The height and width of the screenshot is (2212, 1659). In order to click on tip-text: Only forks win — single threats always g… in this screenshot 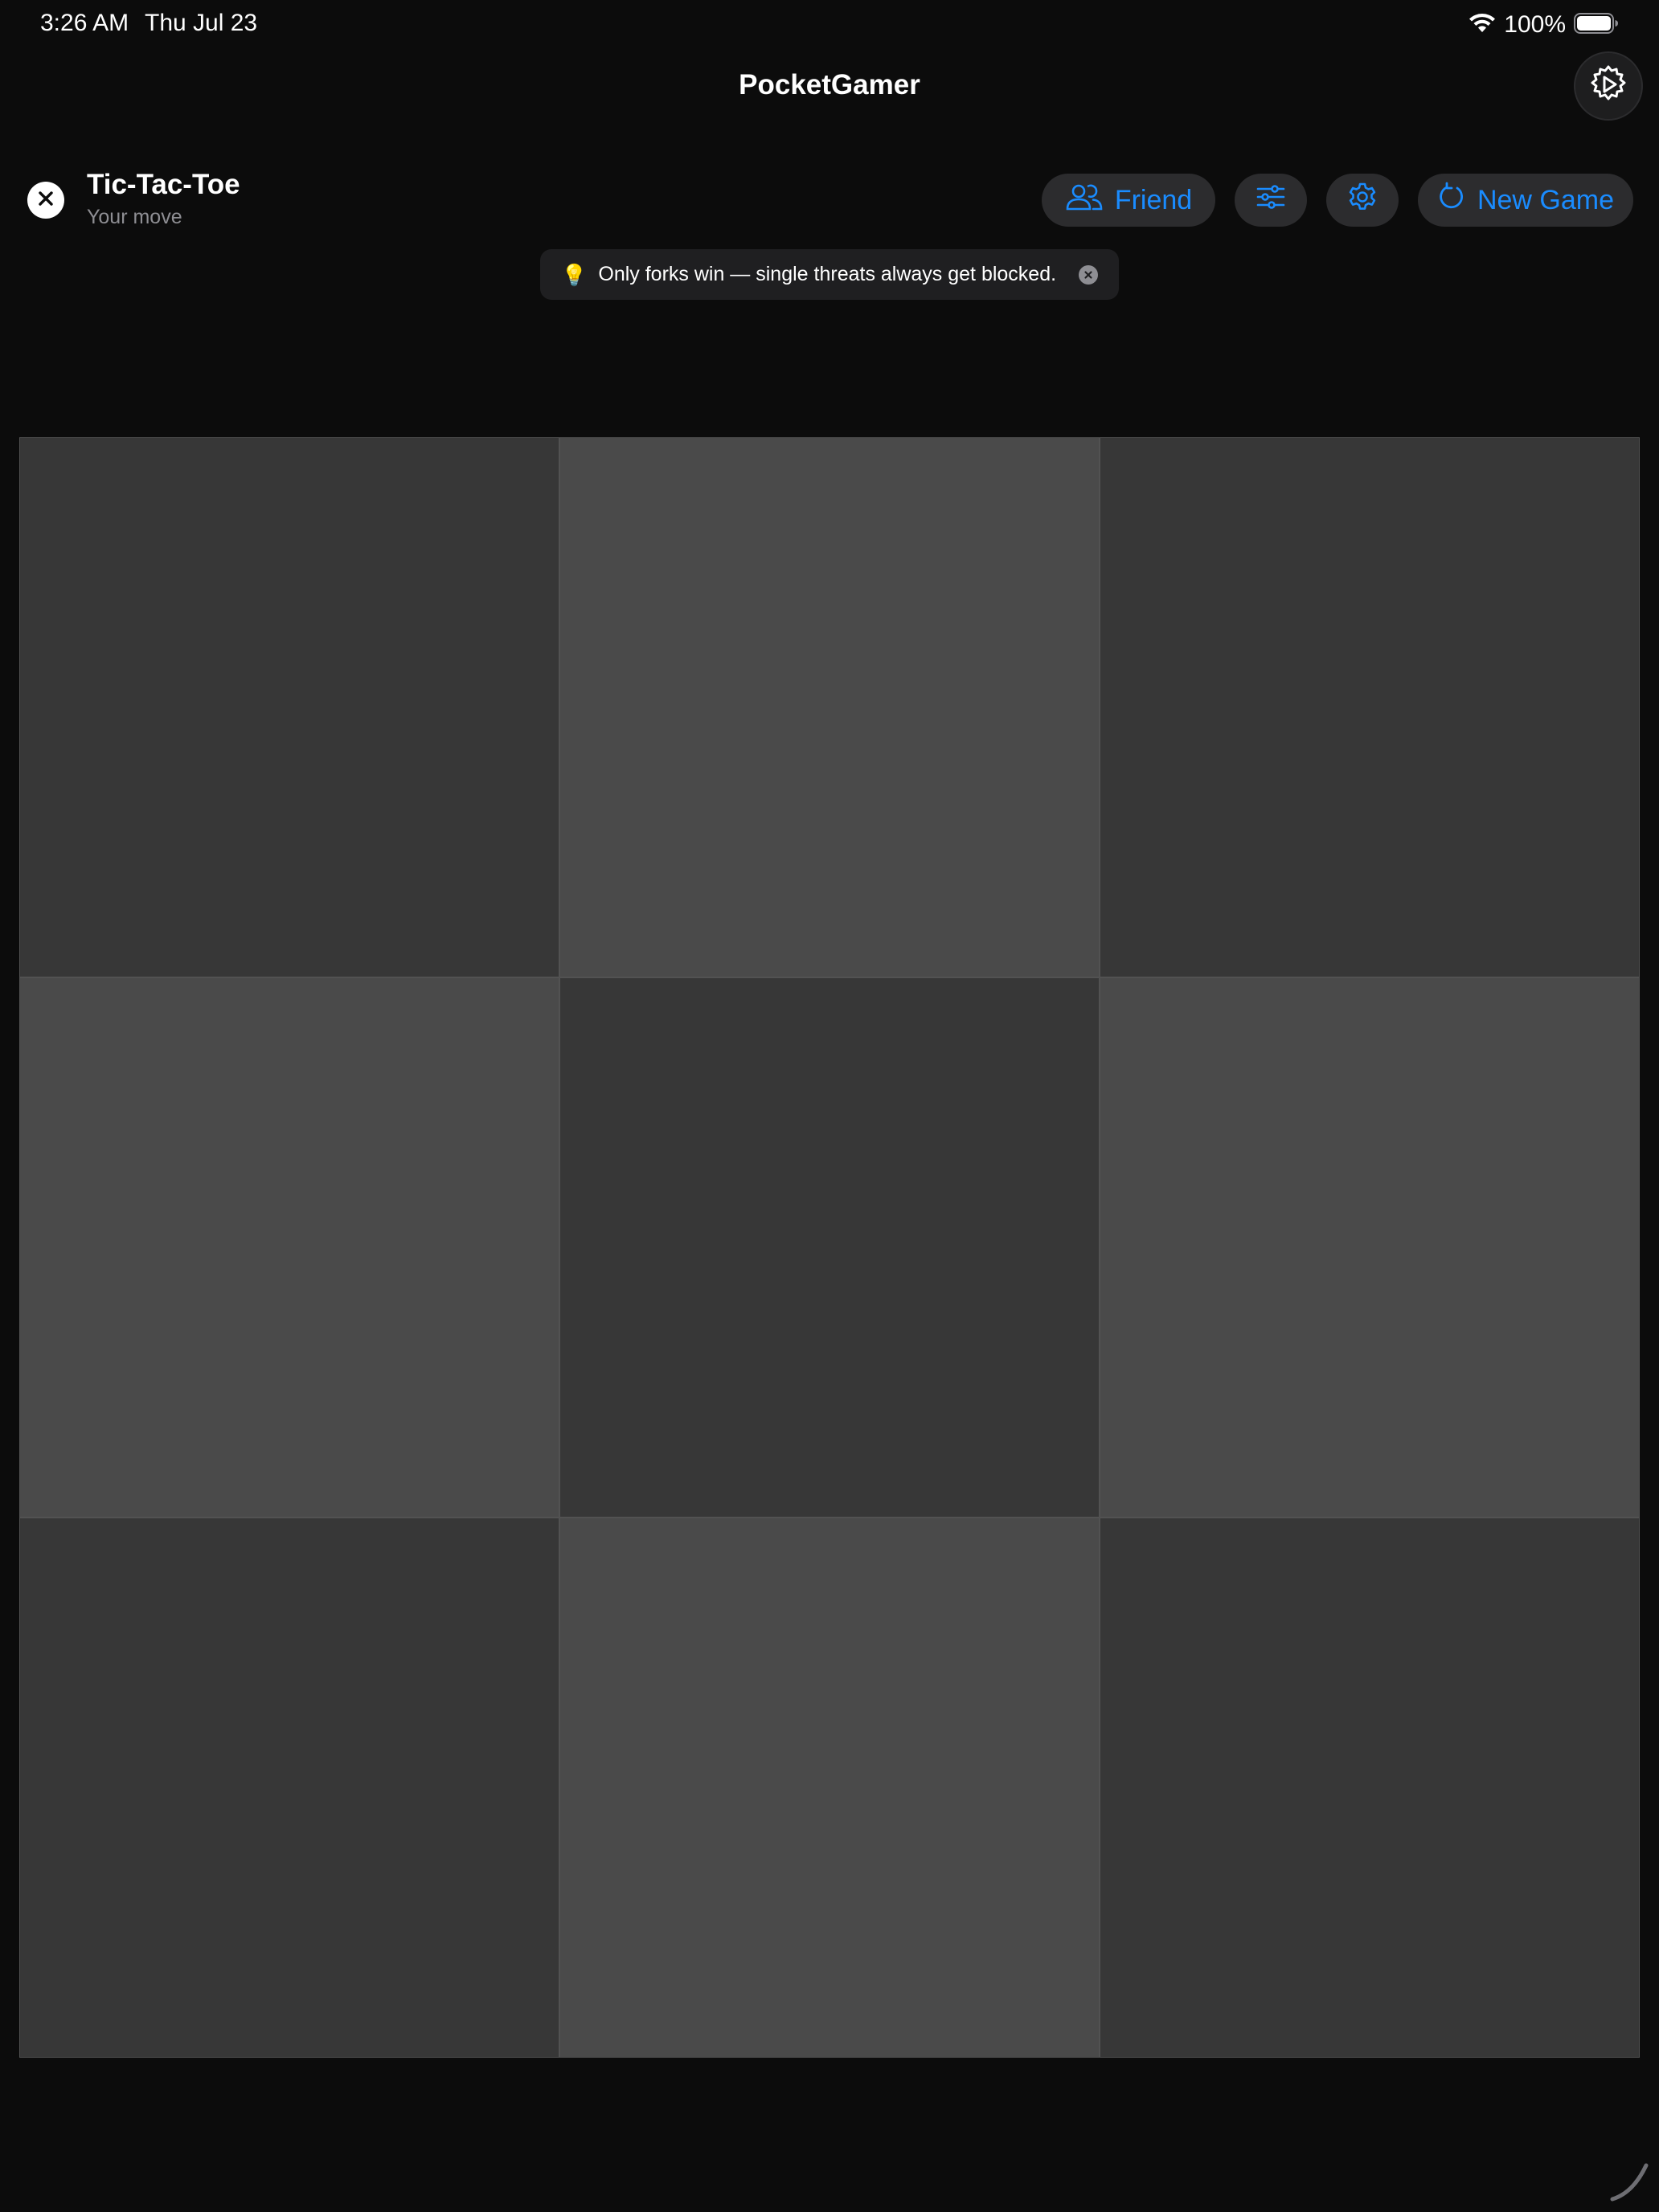, I will do `click(827, 274)`.